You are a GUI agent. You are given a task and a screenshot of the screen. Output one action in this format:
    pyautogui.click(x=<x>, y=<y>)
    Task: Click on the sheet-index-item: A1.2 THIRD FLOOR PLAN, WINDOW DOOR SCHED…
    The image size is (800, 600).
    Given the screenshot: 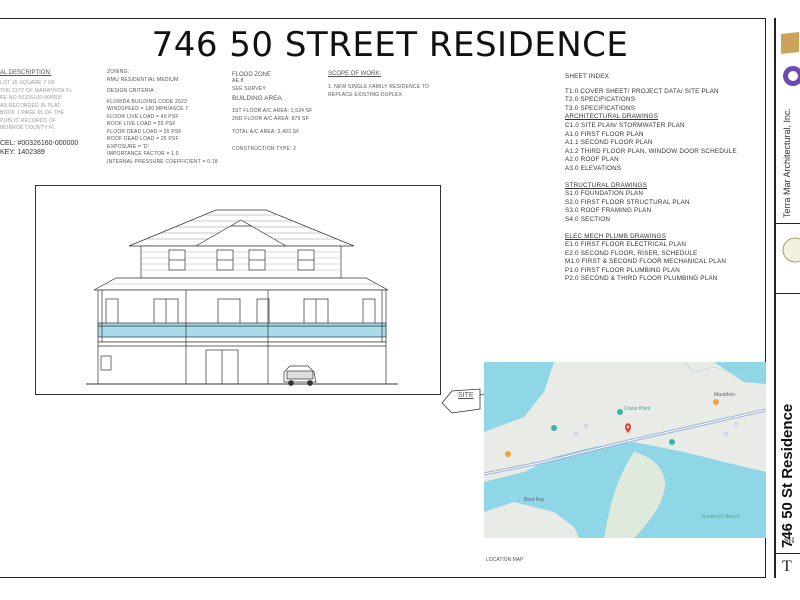 What is the action you would take?
    pyautogui.click(x=651, y=151)
    